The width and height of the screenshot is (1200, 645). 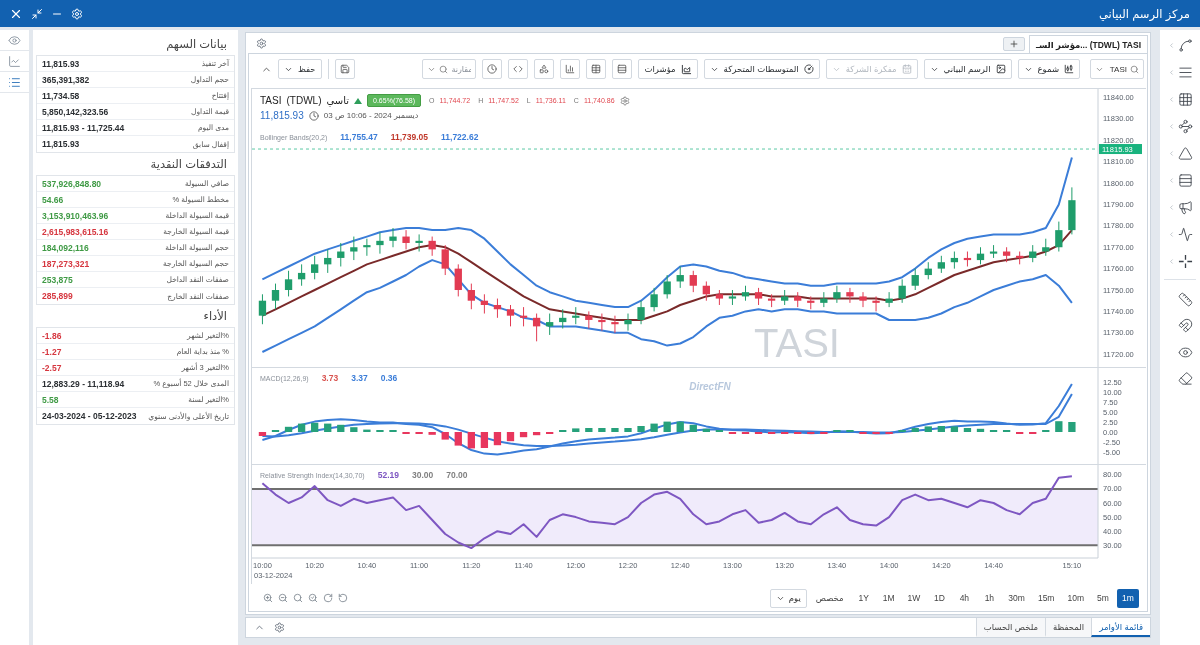 I want to click on field-value: -2.57, so click(x=52, y=367).